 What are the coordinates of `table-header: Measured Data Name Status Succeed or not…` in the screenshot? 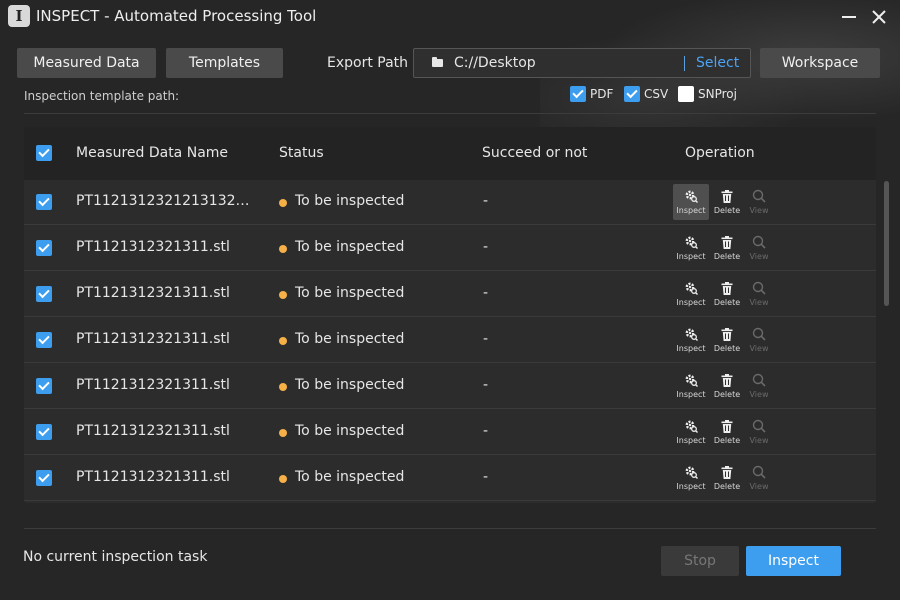 It's located at (450, 153).